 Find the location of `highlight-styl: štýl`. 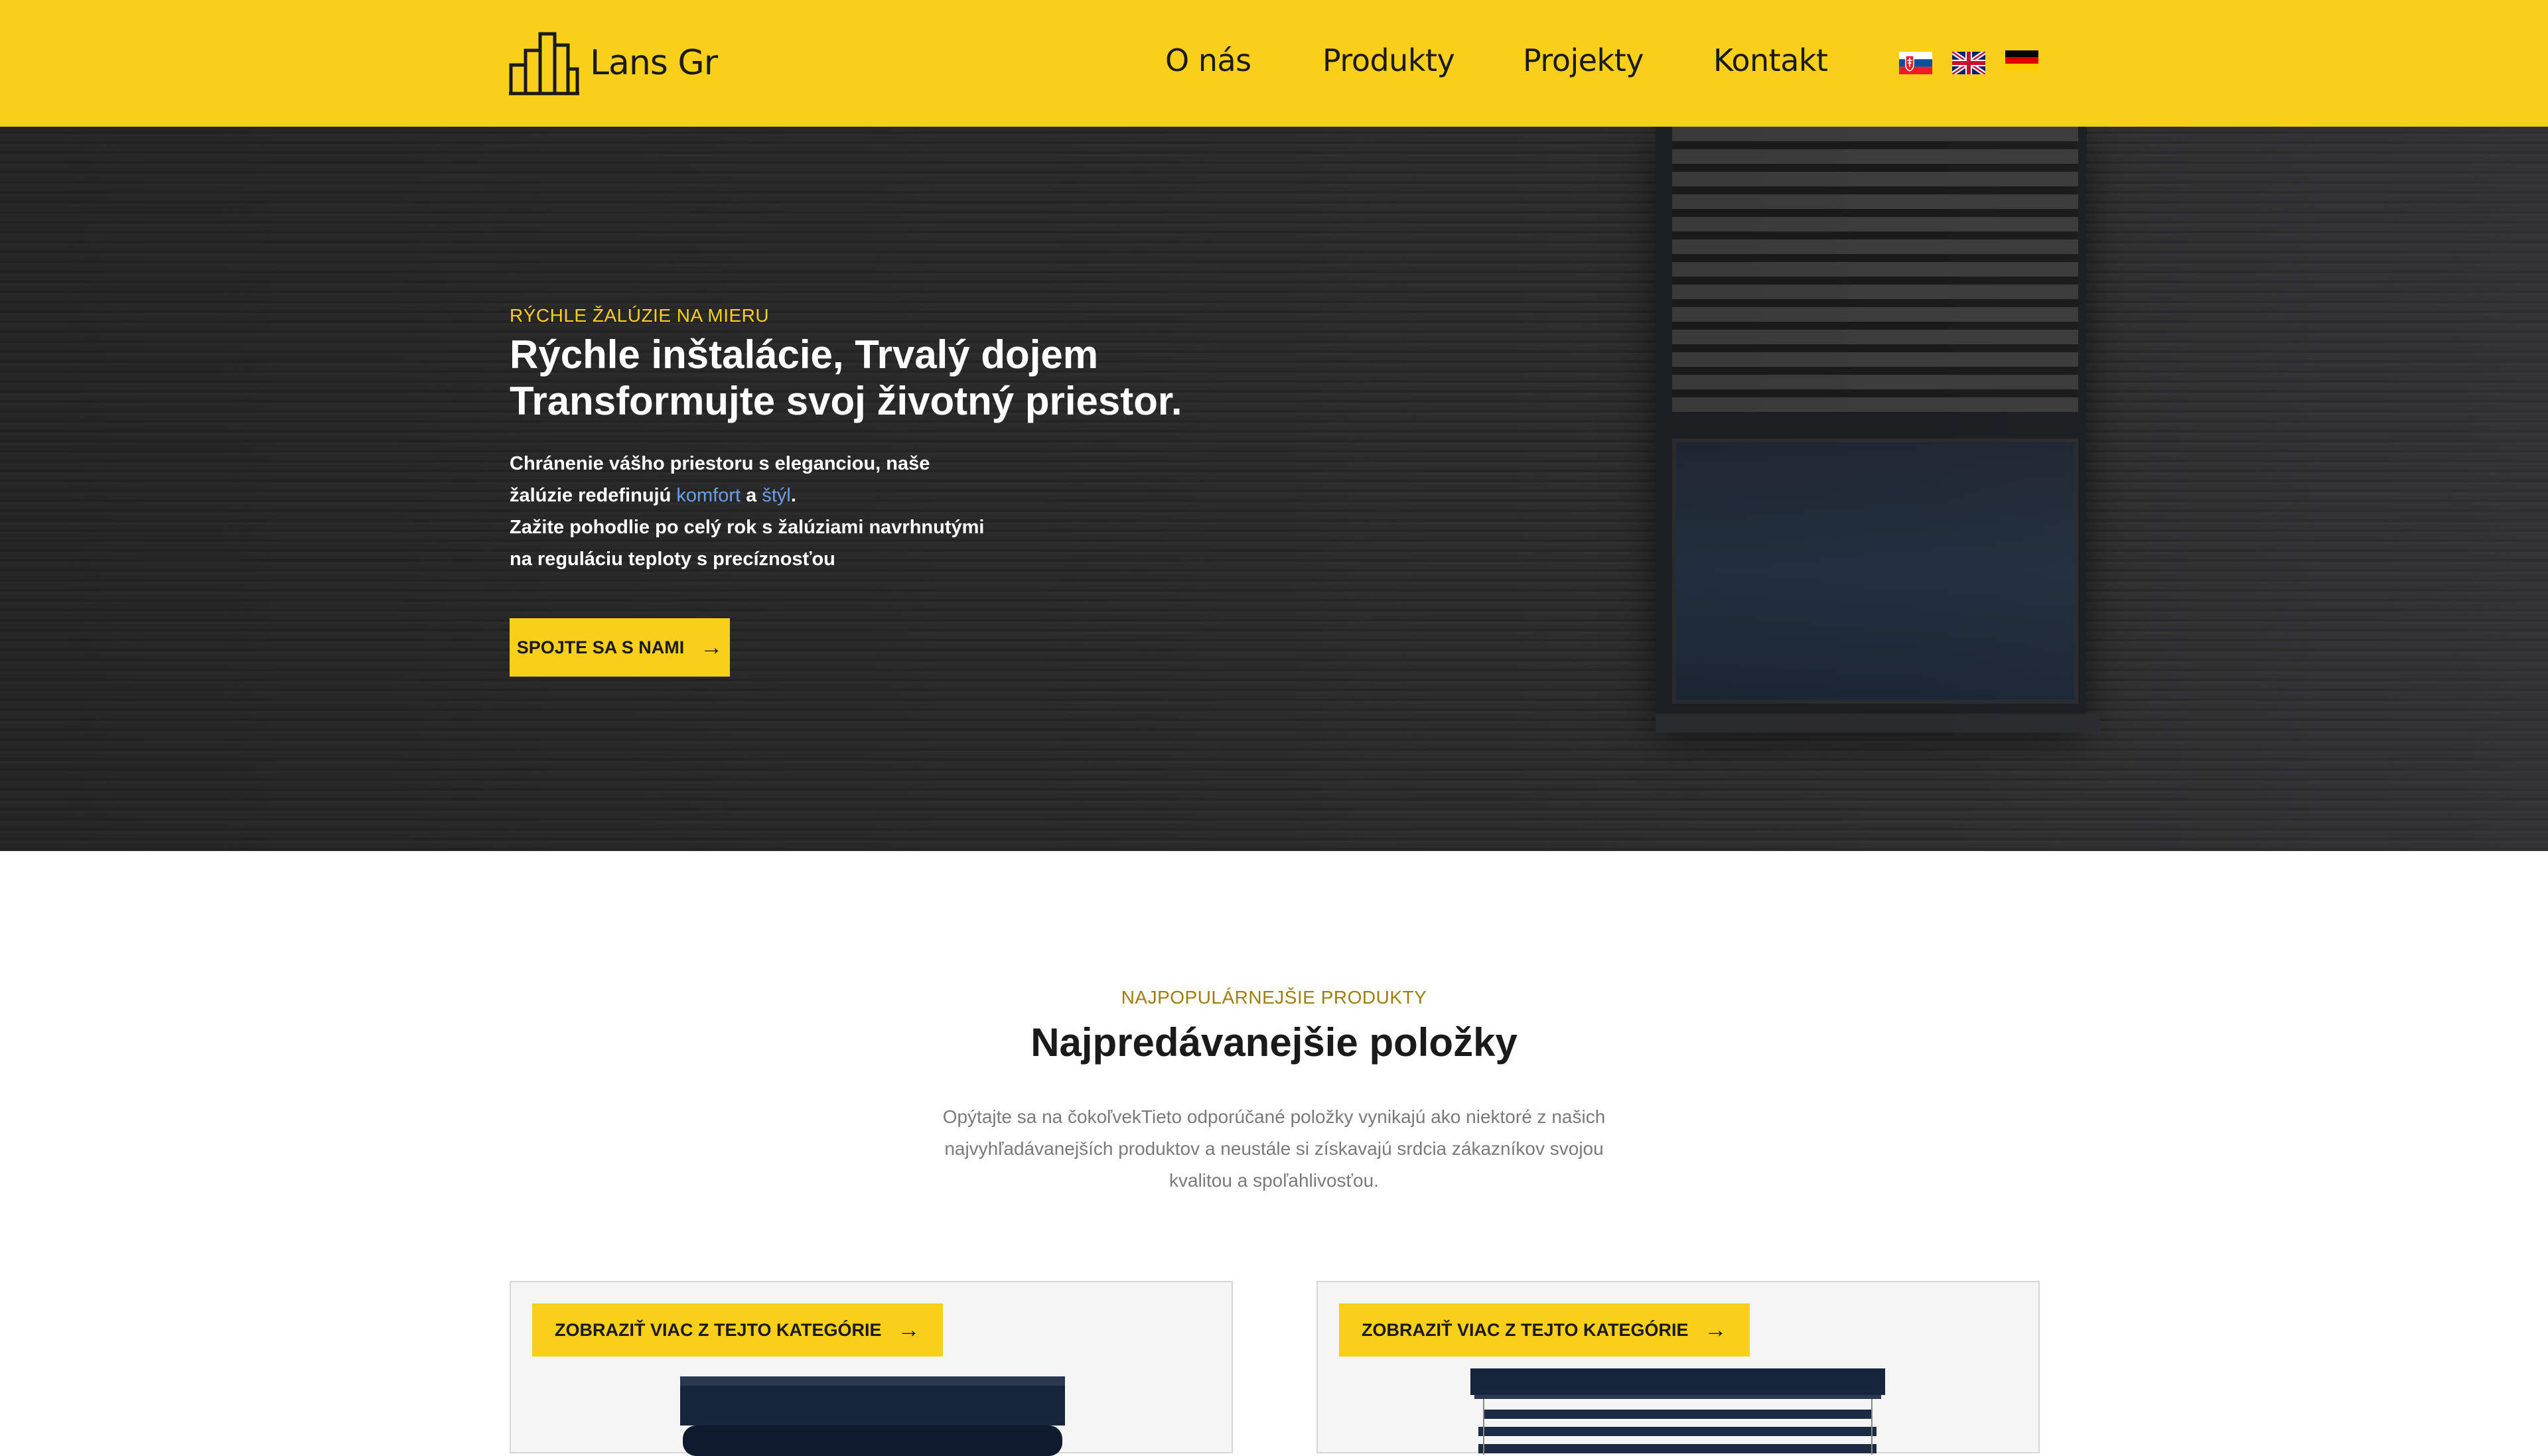

highlight-styl: štýl is located at coordinates (776, 495).